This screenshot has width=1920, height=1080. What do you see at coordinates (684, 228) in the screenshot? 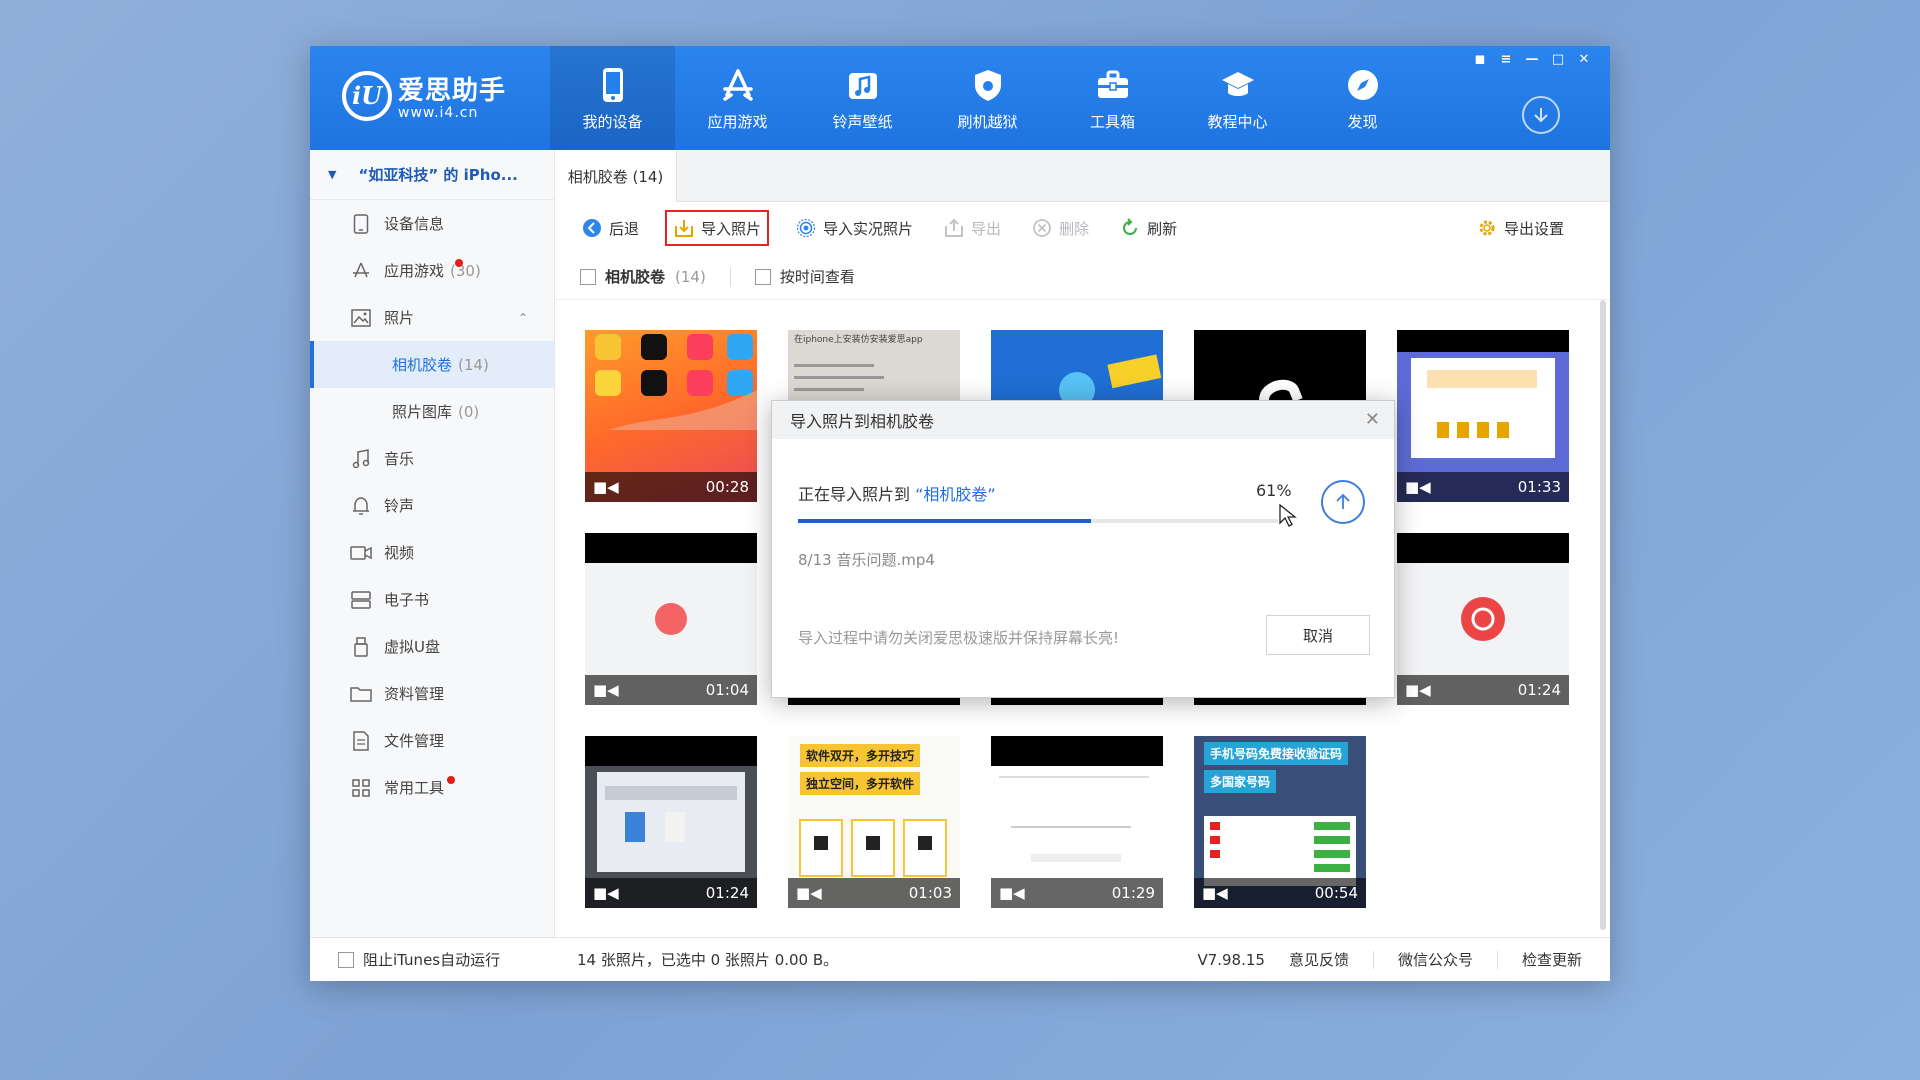
I see `import-icon` at bounding box center [684, 228].